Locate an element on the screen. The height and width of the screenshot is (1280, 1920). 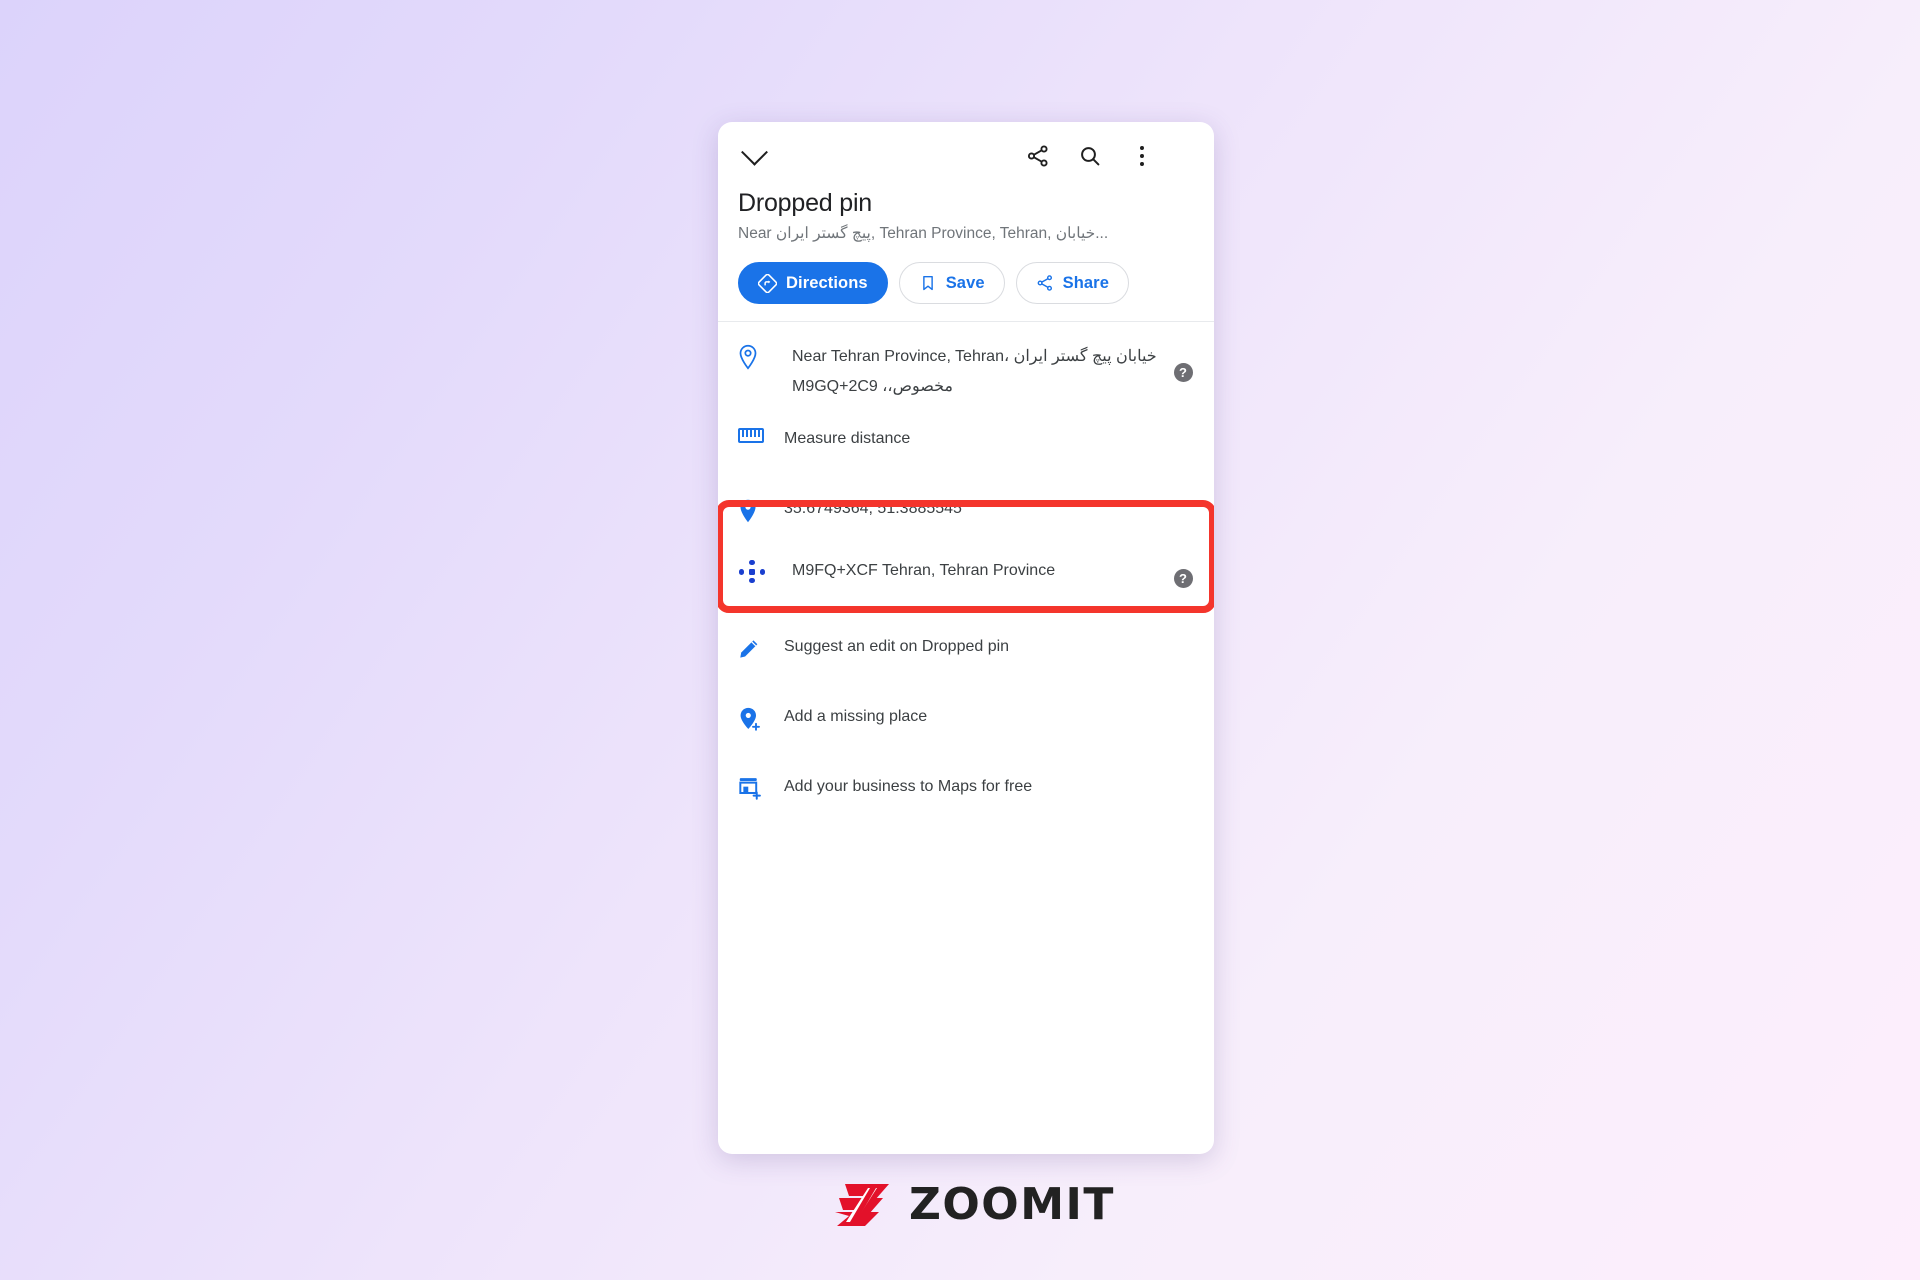
chevron-down-icon is located at coordinates (754, 152).